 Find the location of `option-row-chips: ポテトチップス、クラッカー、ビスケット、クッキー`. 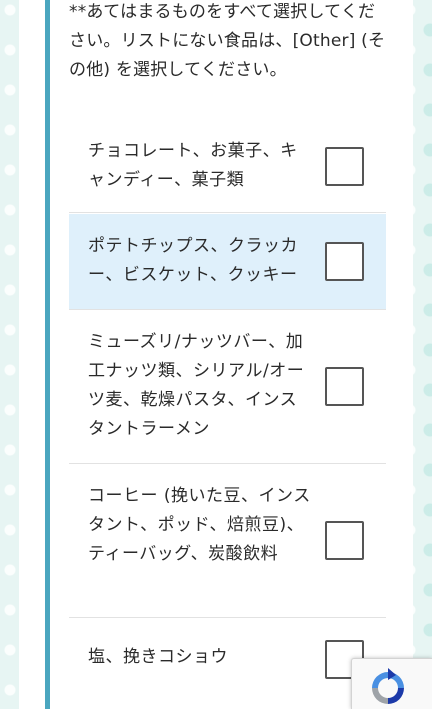

option-row-chips: ポテトチップス、クラッカー、ビスケット、クッキー is located at coordinates (227, 262).